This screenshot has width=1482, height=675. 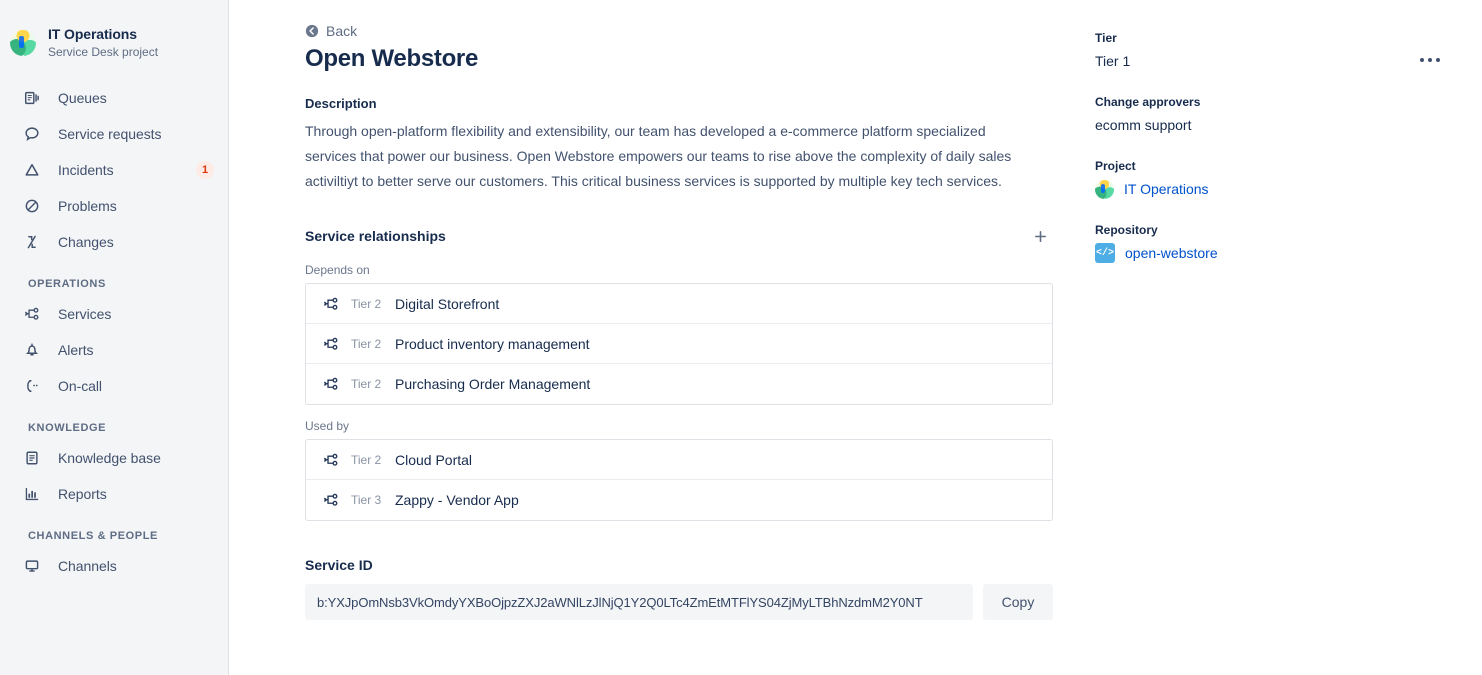 I want to click on sidebar-section-knowledge: KNOWLEDGE, so click(x=67, y=428).